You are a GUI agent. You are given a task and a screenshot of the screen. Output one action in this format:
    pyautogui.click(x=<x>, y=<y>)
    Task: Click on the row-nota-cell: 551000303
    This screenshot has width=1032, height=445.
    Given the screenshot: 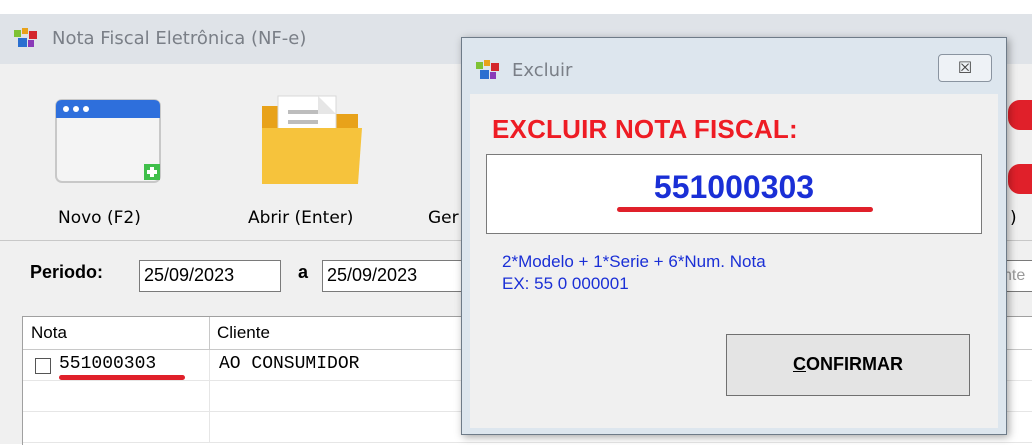 What is the action you would take?
    pyautogui.click(x=108, y=364)
    